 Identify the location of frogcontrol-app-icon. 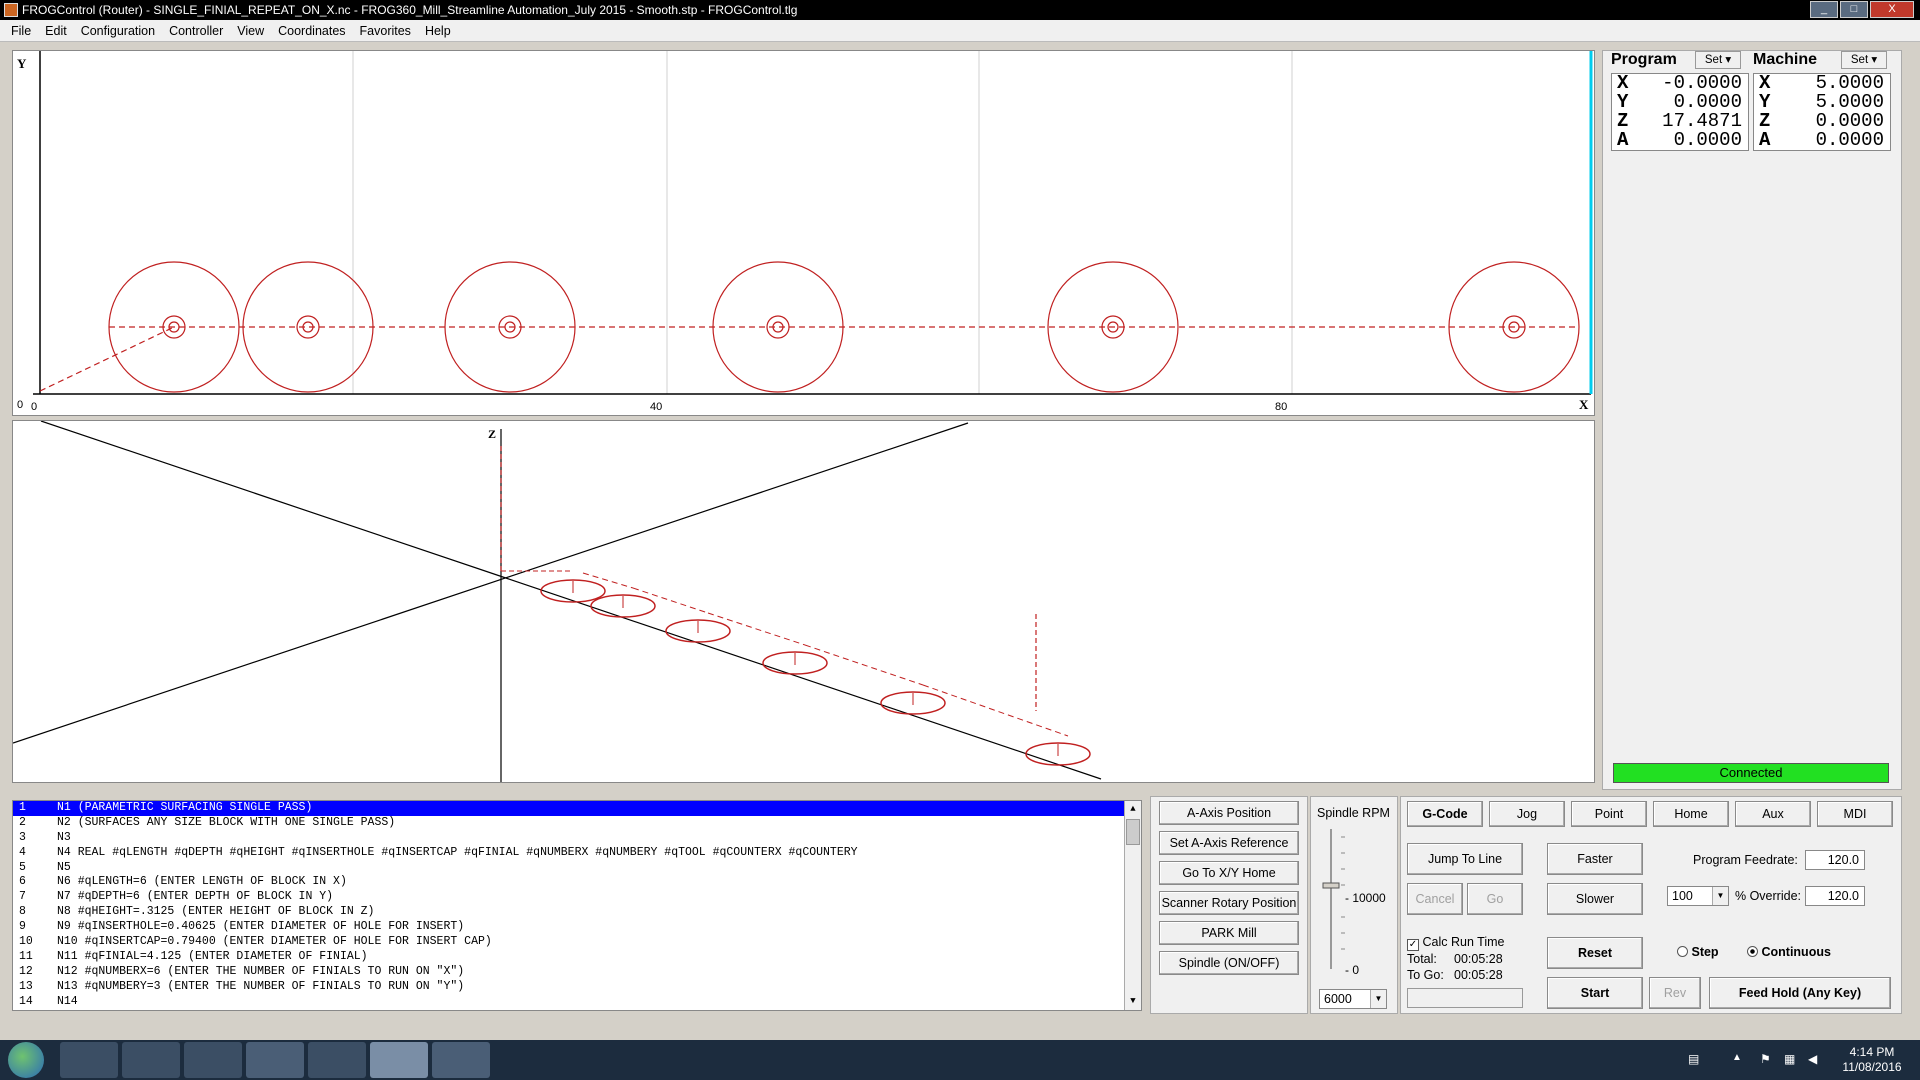
(399, 1060).